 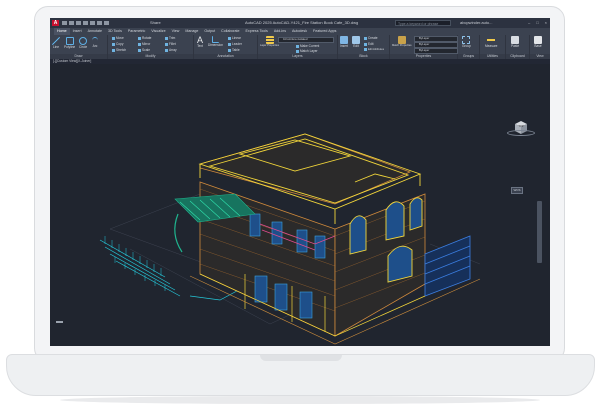 What do you see at coordinates (144, 44) in the screenshot?
I see `mirror-tool: Mirror` at bounding box center [144, 44].